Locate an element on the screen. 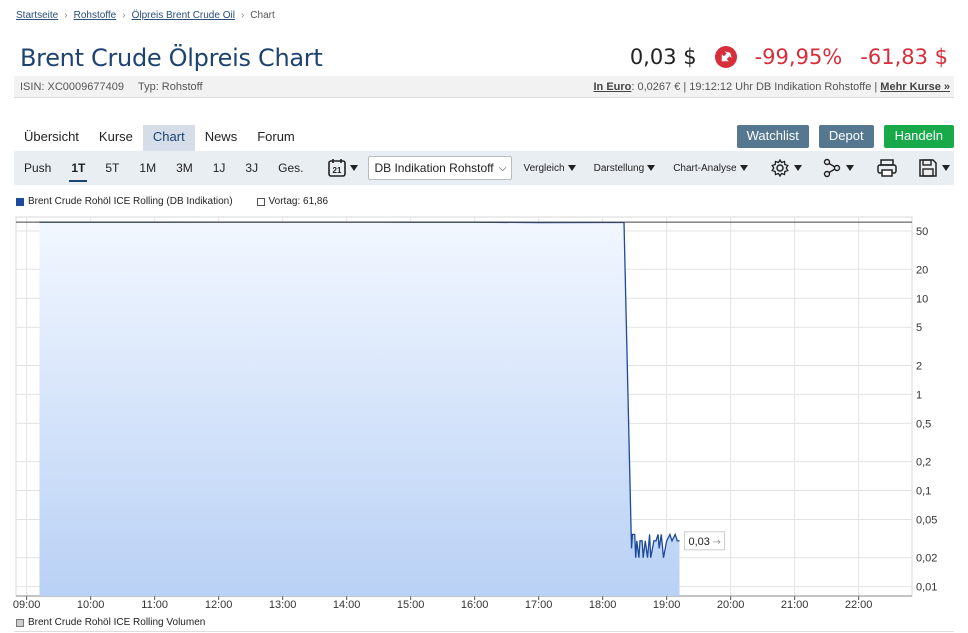 The image size is (968, 633). x-tick-label: 18:00 is located at coordinates (603, 605).